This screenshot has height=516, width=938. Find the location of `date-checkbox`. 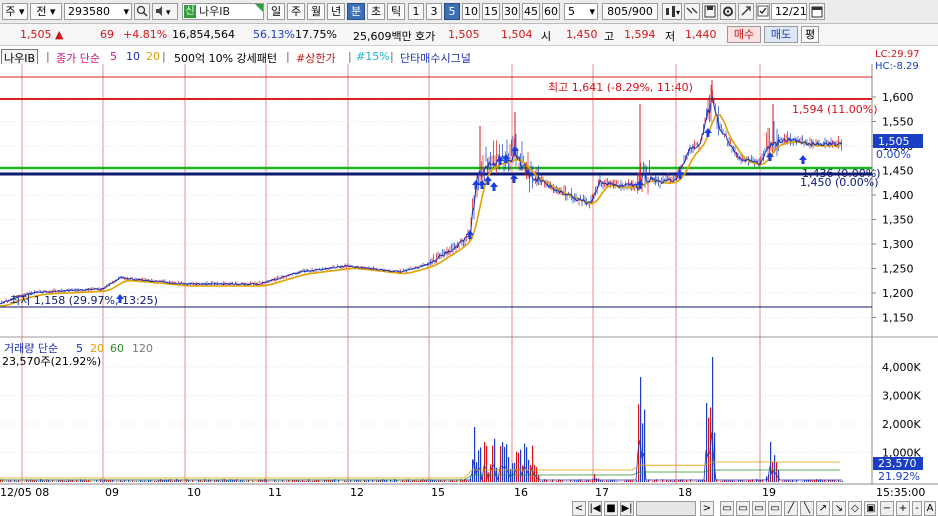

date-checkbox is located at coordinates (763, 11).